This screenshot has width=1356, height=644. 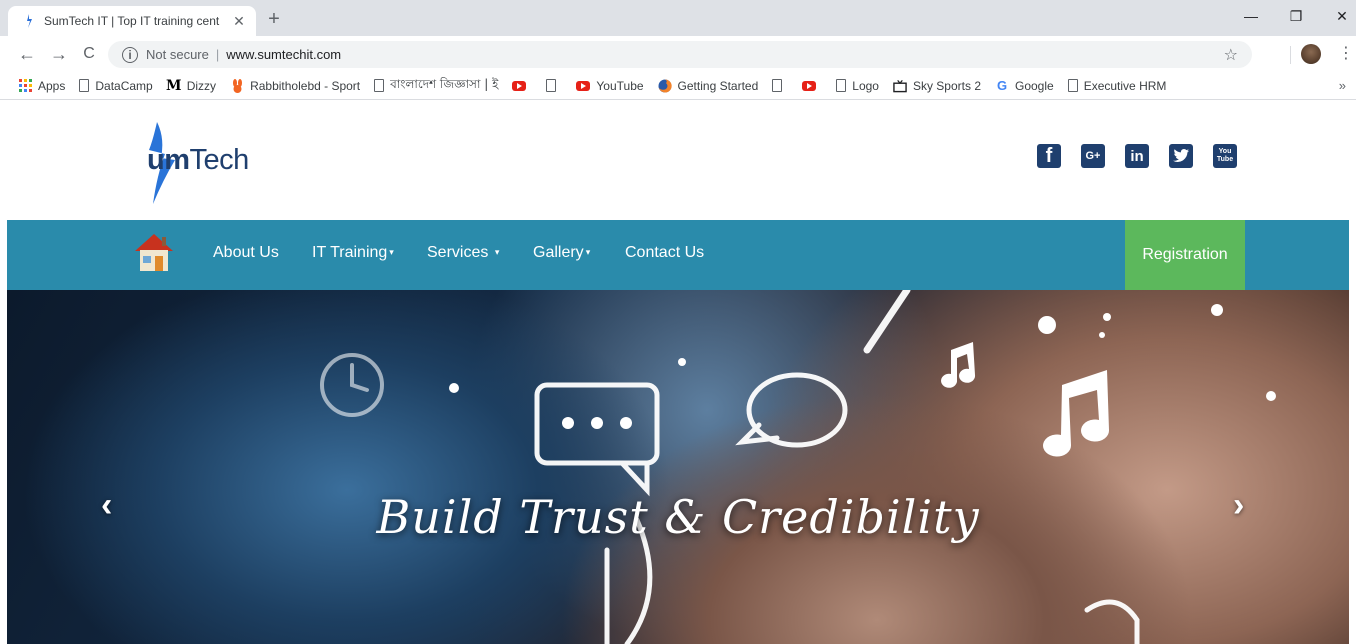 What do you see at coordinates (1049, 156) in the screenshot?
I see `facebook-icon: f` at bounding box center [1049, 156].